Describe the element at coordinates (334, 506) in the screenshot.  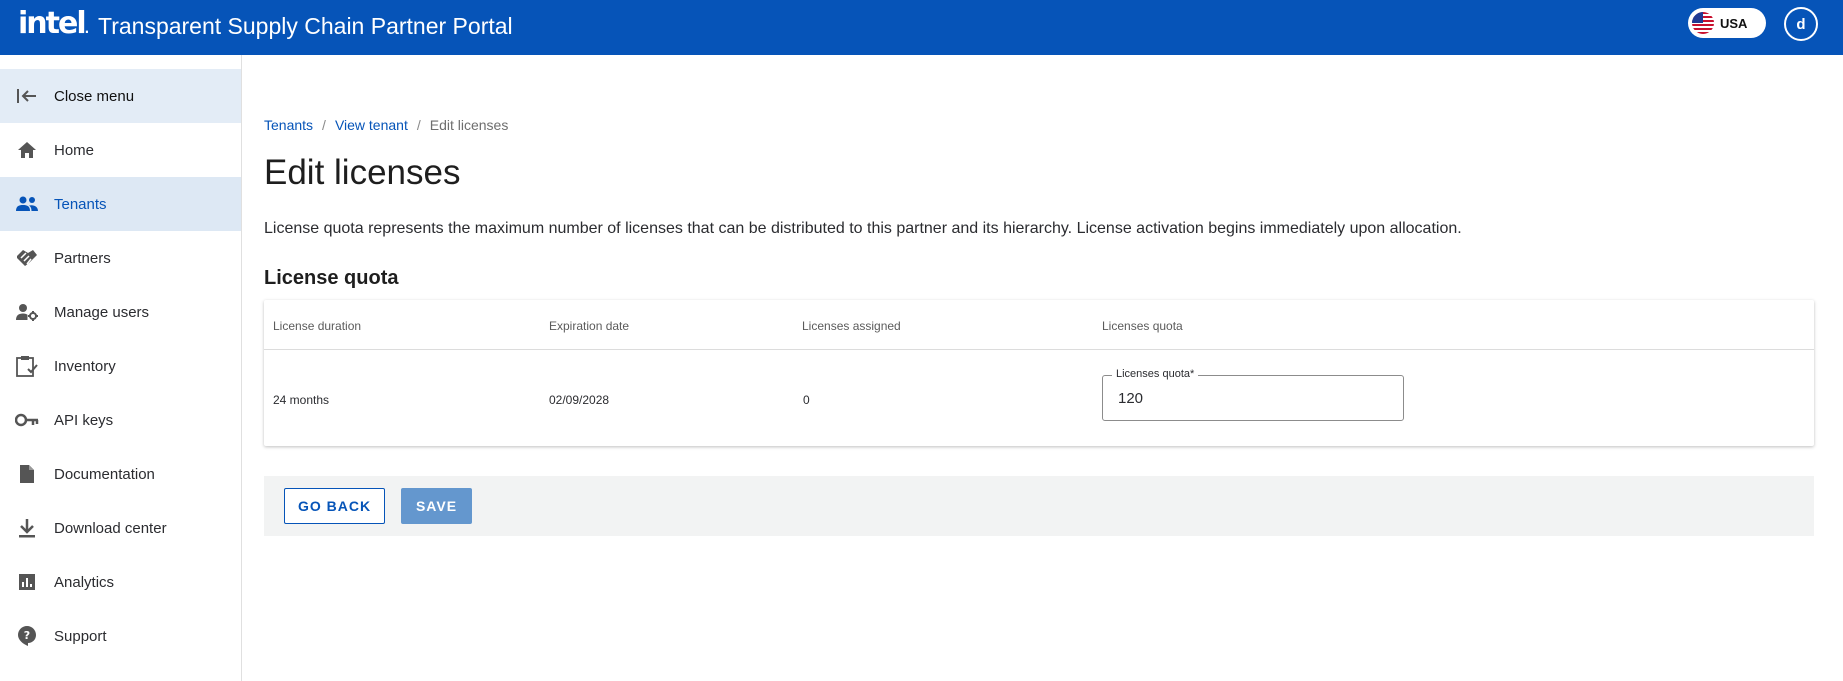
I see `go-back-button: GO BACK` at that location.